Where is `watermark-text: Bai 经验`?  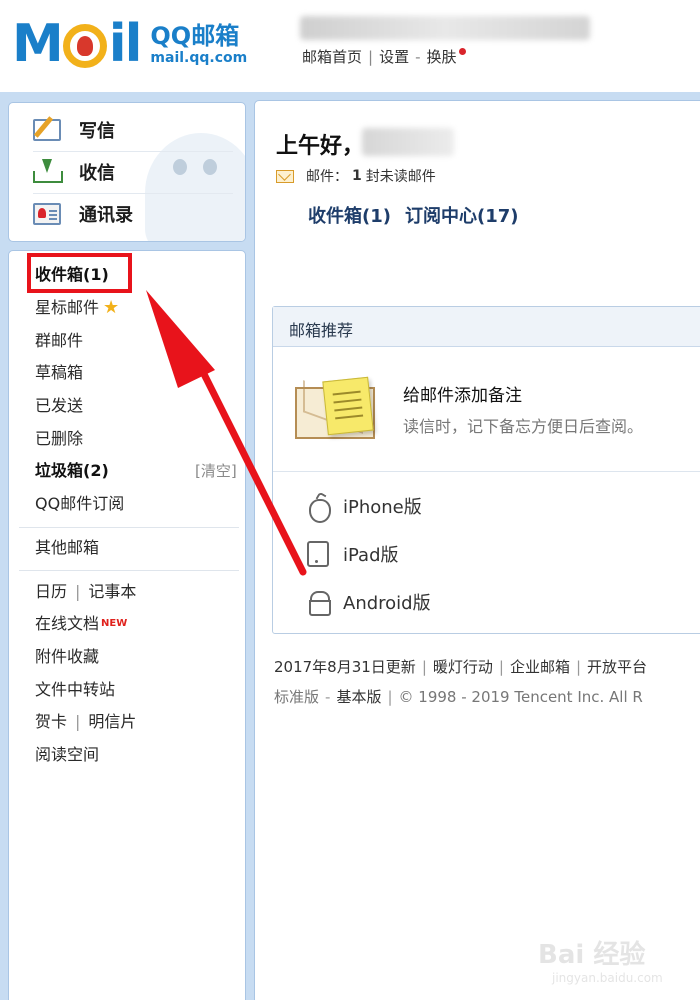
watermark-text: Bai 经验 is located at coordinates (592, 955).